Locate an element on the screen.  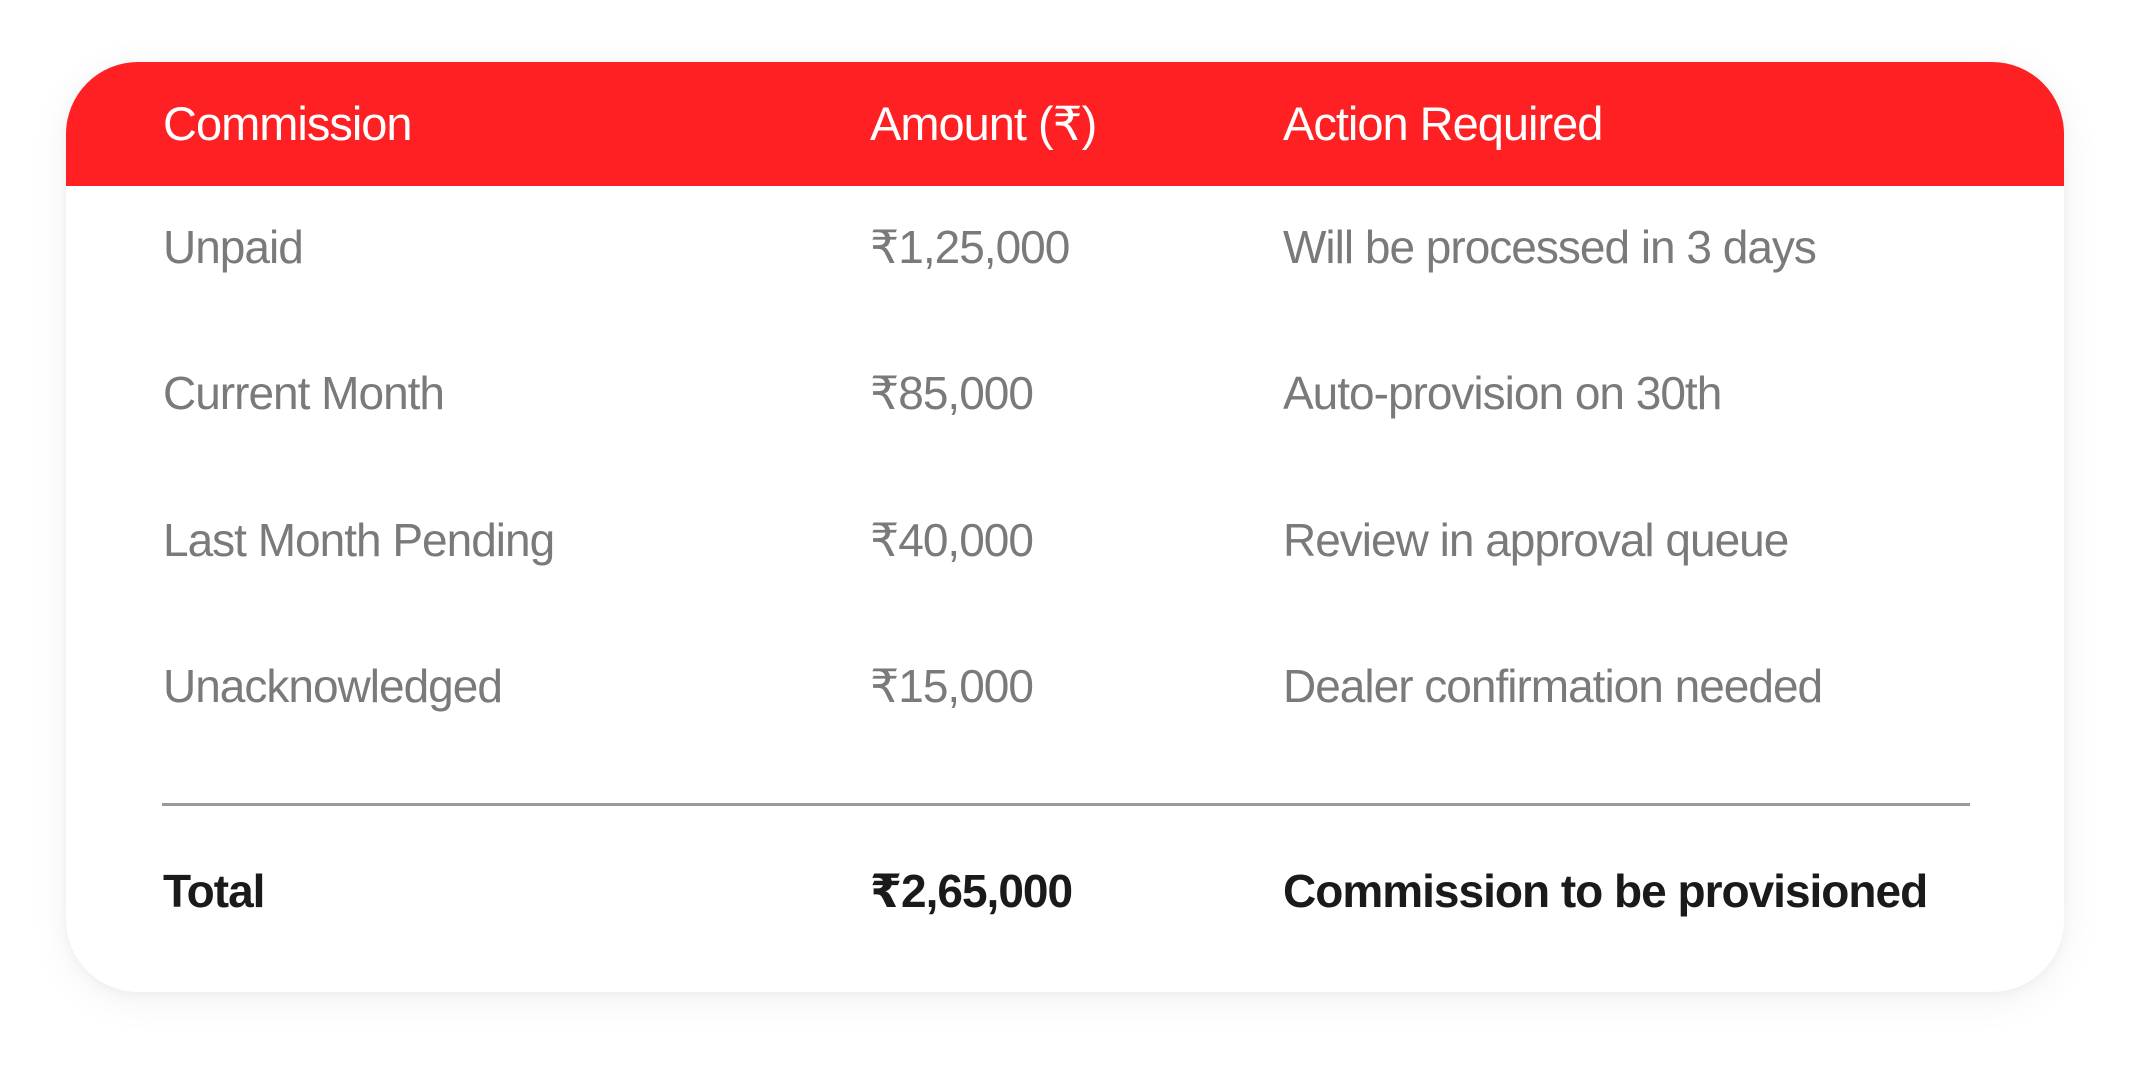
amount-cell: ₹85,000 is located at coordinates (952, 393).